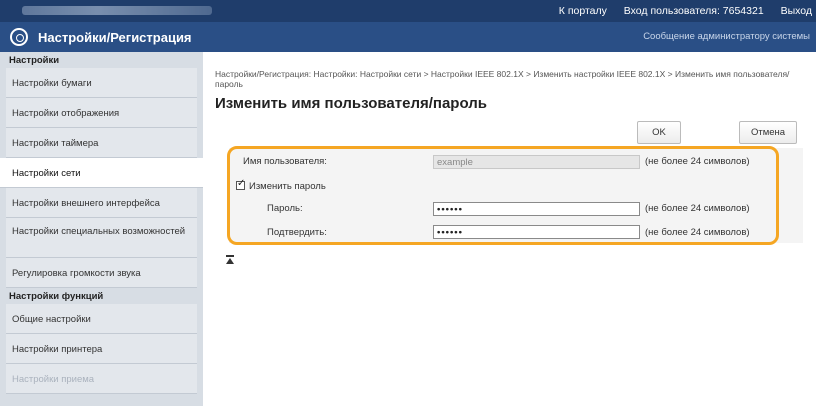 Image resolution: width=816 pixels, height=406 pixels. What do you see at coordinates (583, 11) in the screenshot?
I see `portal-link: К порталу` at bounding box center [583, 11].